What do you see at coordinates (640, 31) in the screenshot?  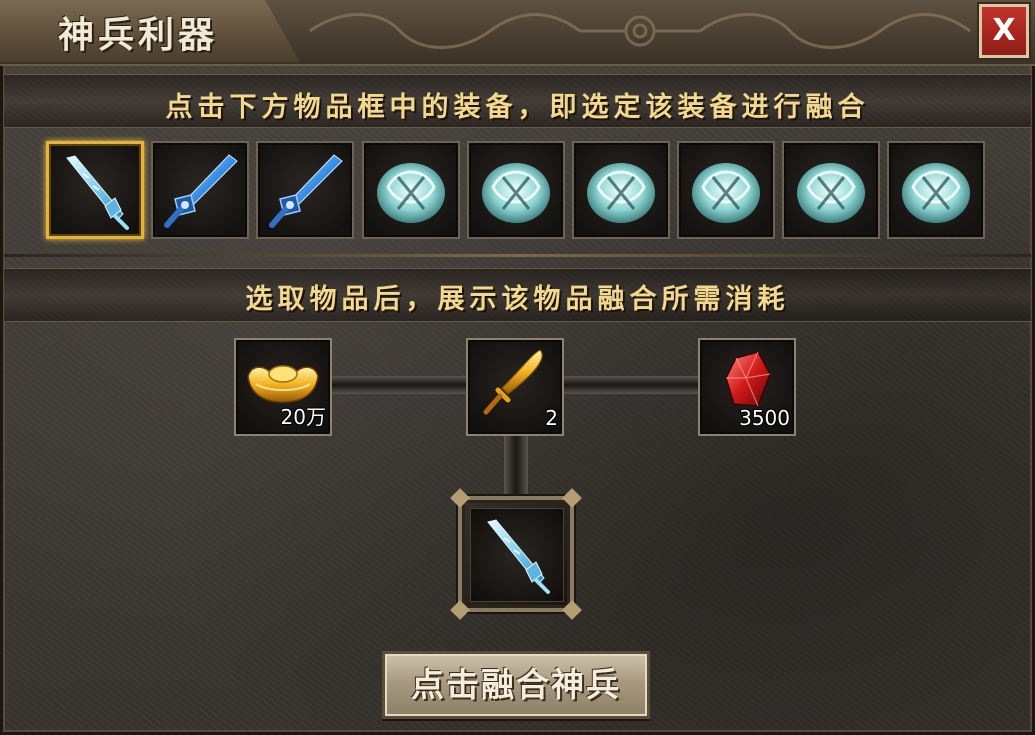 I see `scroll-ornament-icon` at bounding box center [640, 31].